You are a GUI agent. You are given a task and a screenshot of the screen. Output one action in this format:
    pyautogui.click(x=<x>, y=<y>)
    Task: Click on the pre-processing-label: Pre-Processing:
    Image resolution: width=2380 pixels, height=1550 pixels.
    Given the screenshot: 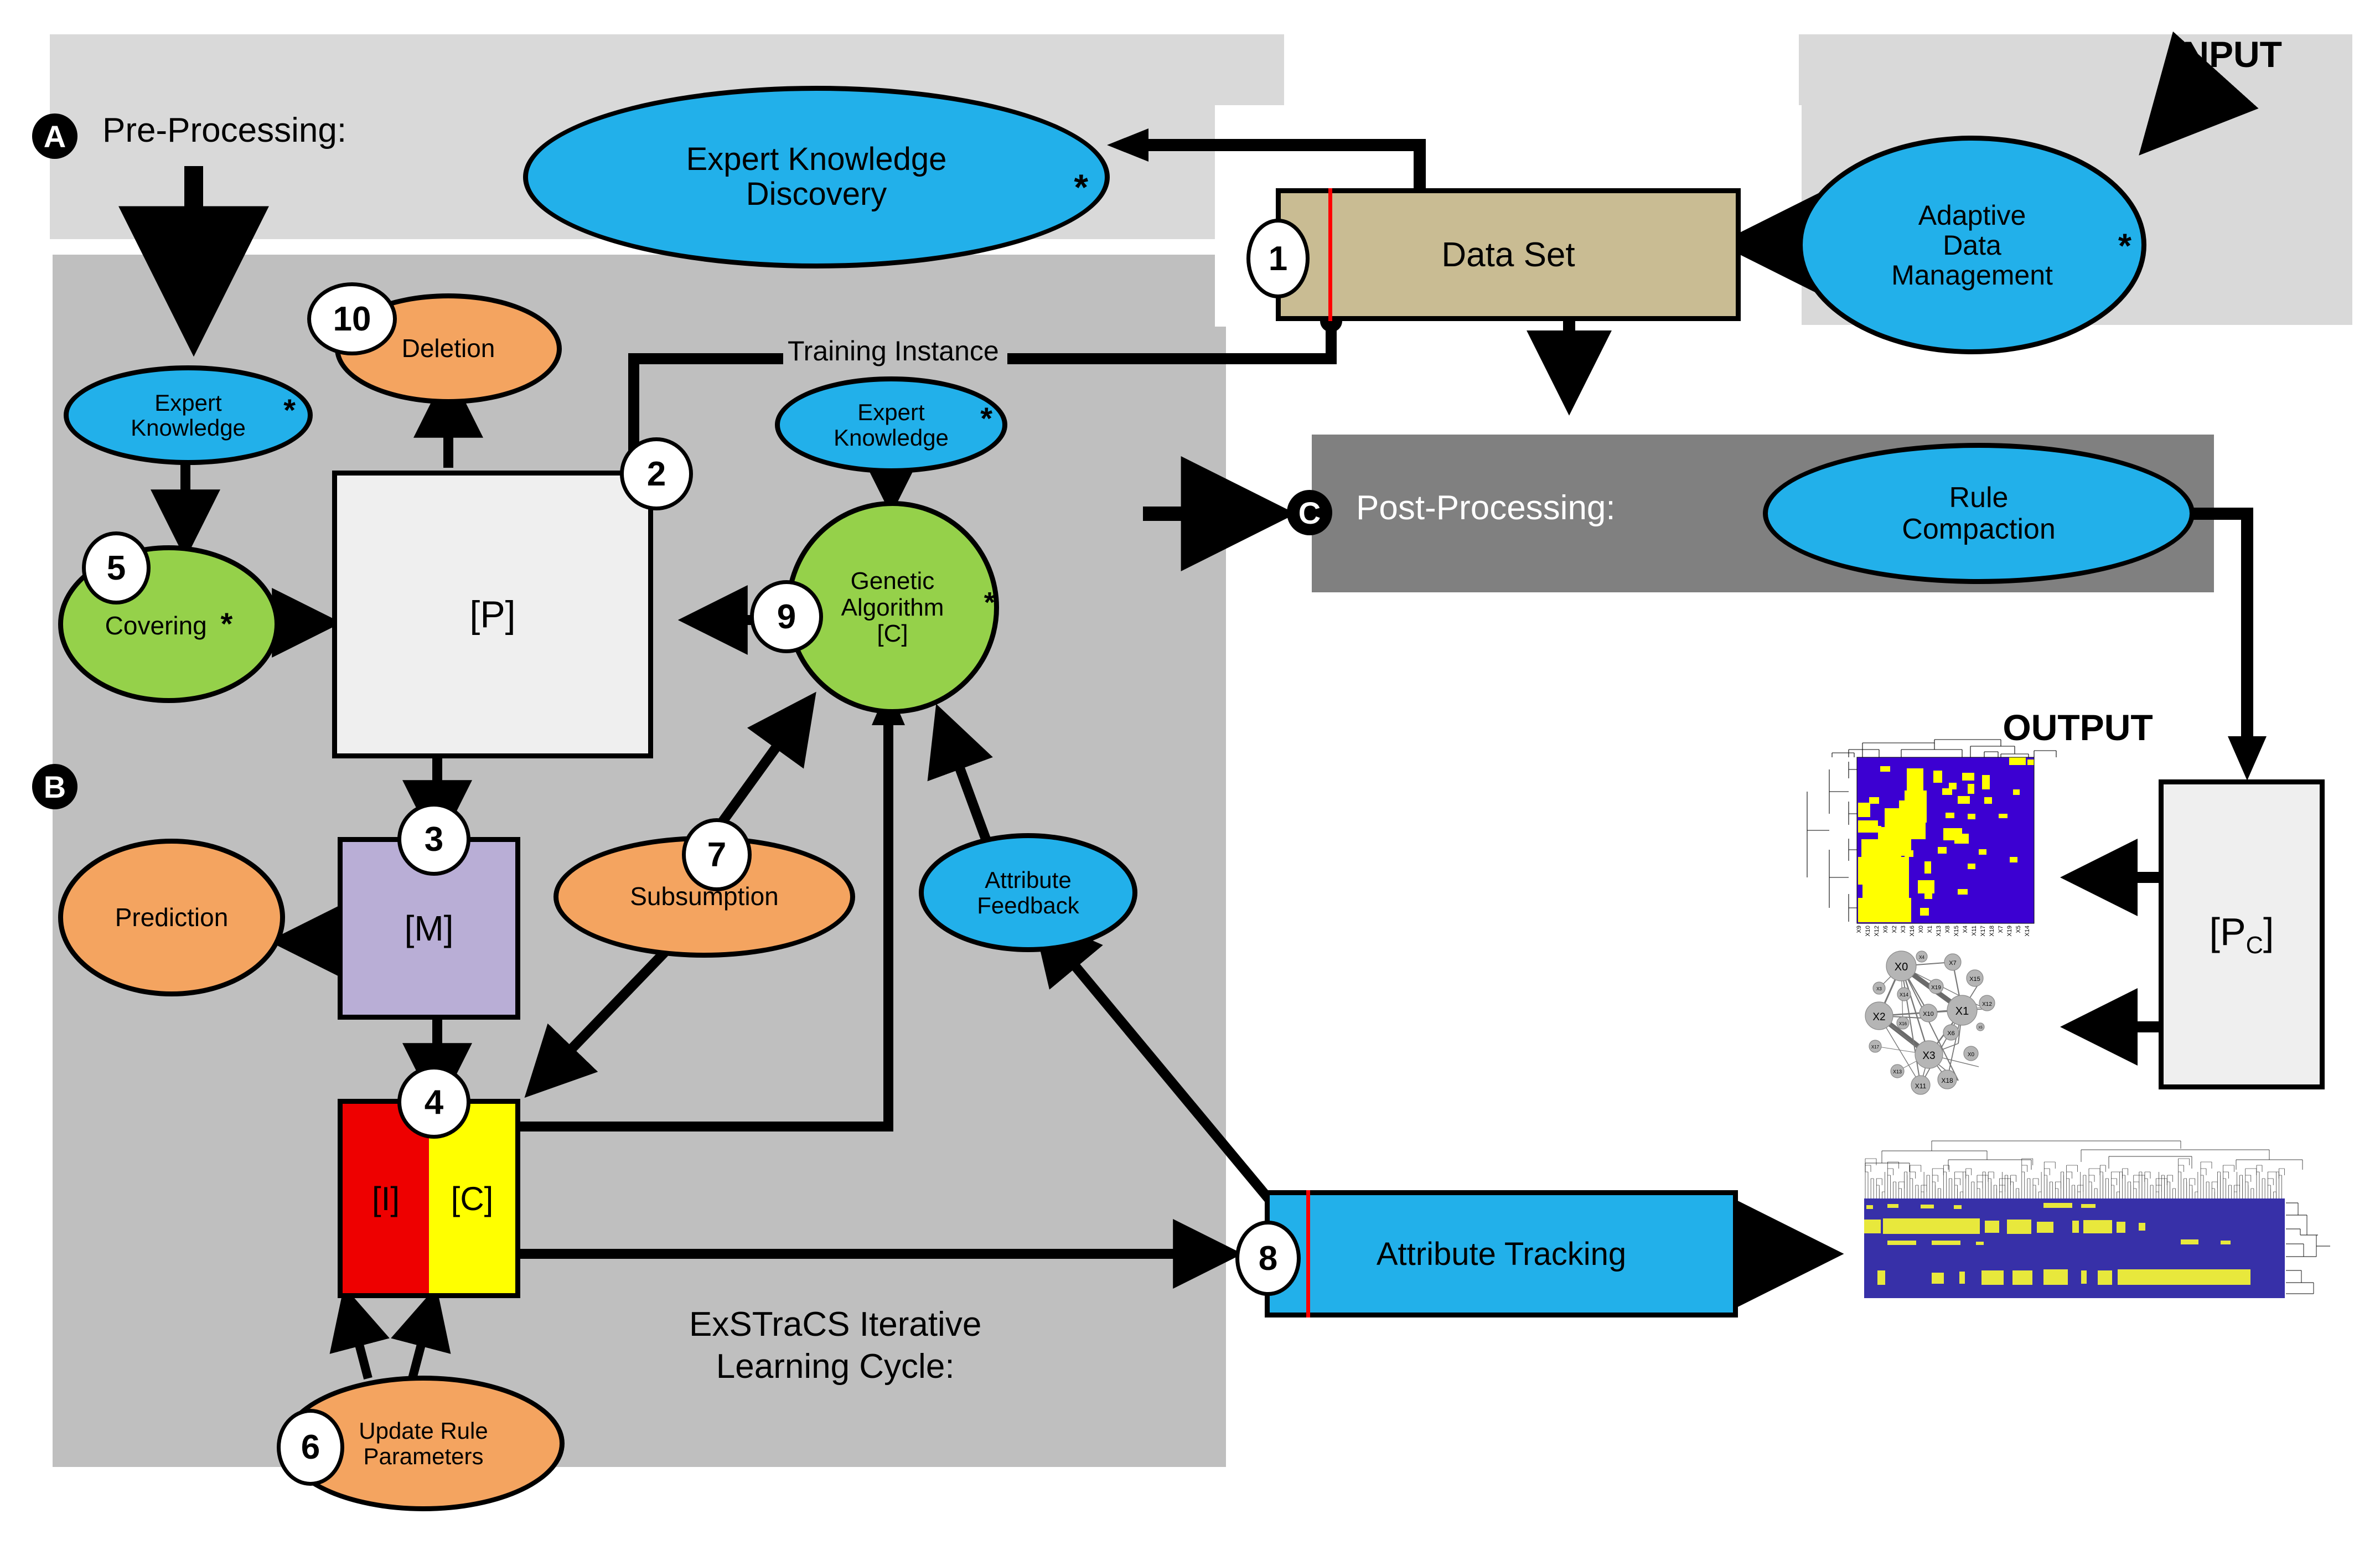 What is the action you would take?
    pyautogui.click(x=224, y=130)
    